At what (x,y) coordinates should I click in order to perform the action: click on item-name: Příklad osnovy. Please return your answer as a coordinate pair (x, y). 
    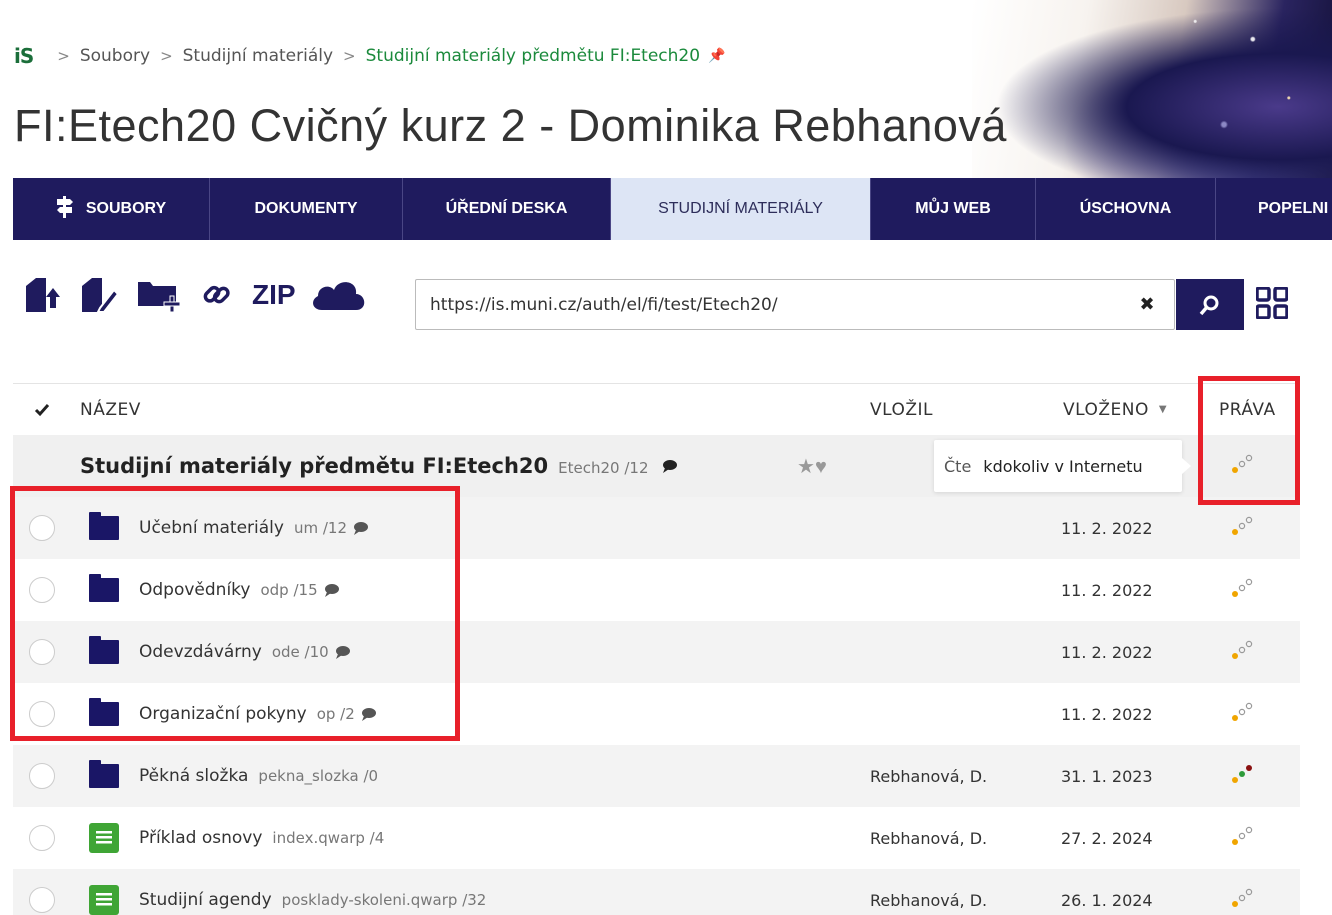
    Looking at the image, I should click on (200, 838).